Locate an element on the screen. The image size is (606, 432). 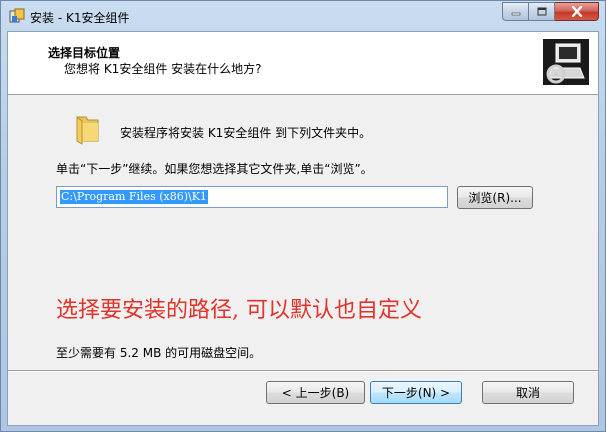
install-path-value: C:\Program Files (x86)\K1 is located at coordinates (134, 197).